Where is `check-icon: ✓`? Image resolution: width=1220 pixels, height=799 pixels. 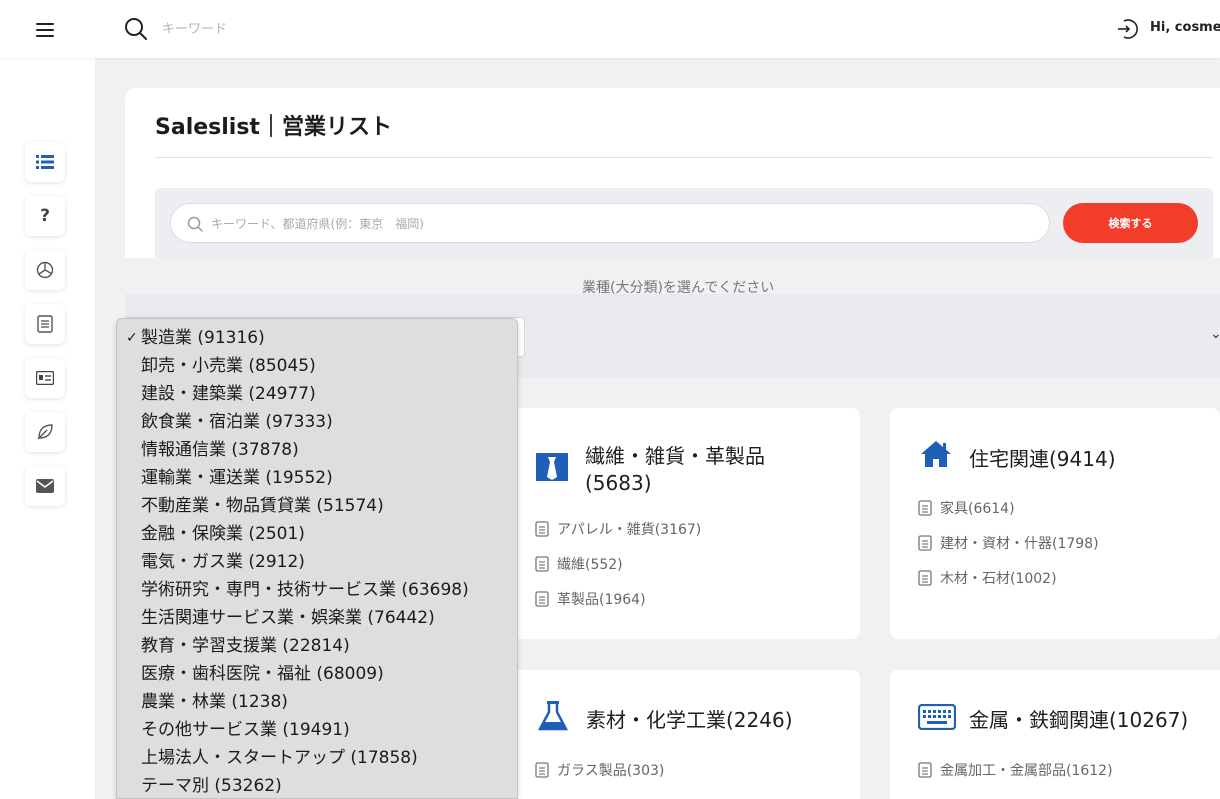 check-icon: ✓ is located at coordinates (132, 338).